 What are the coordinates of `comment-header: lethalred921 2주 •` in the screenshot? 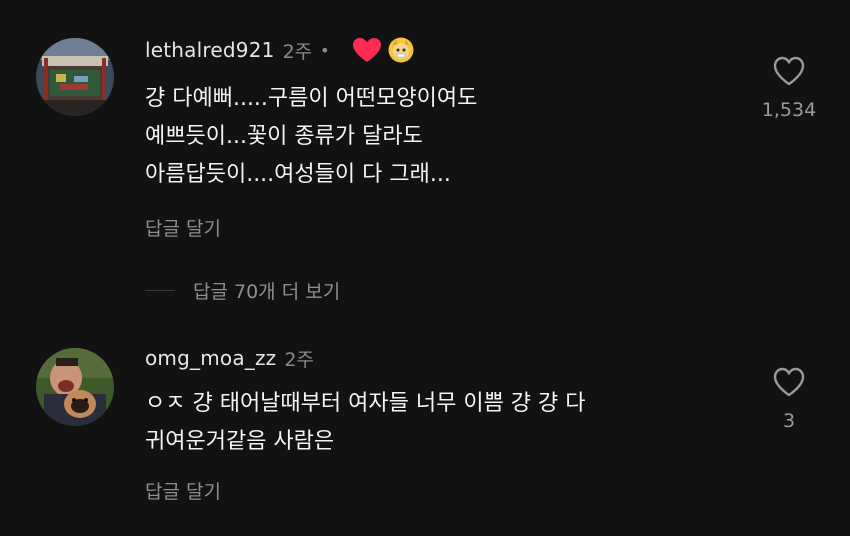 It's located at (279, 50).